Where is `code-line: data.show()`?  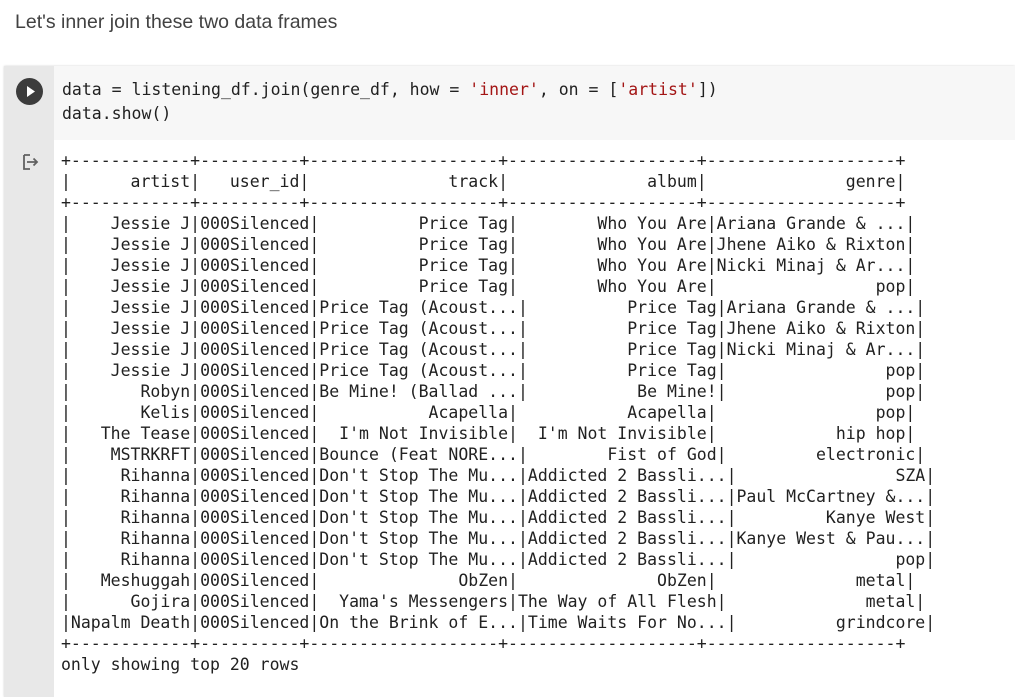 code-line: data.show() is located at coordinates (116, 113).